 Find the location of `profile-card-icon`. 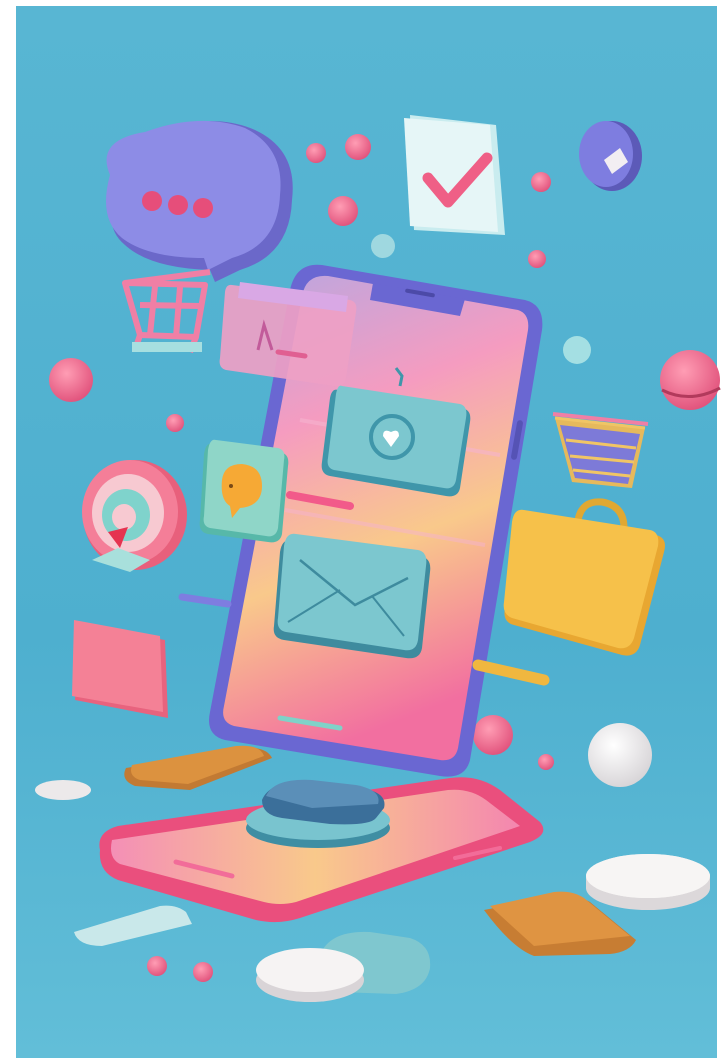

profile-card-icon is located at coordinates (288, 334).